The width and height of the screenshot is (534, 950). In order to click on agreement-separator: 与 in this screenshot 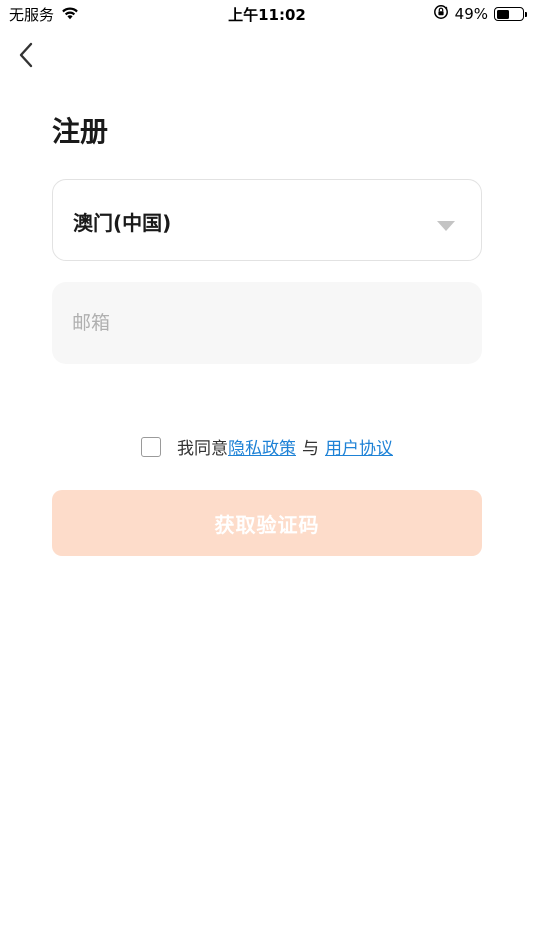, I will do `click(310, 449)`.